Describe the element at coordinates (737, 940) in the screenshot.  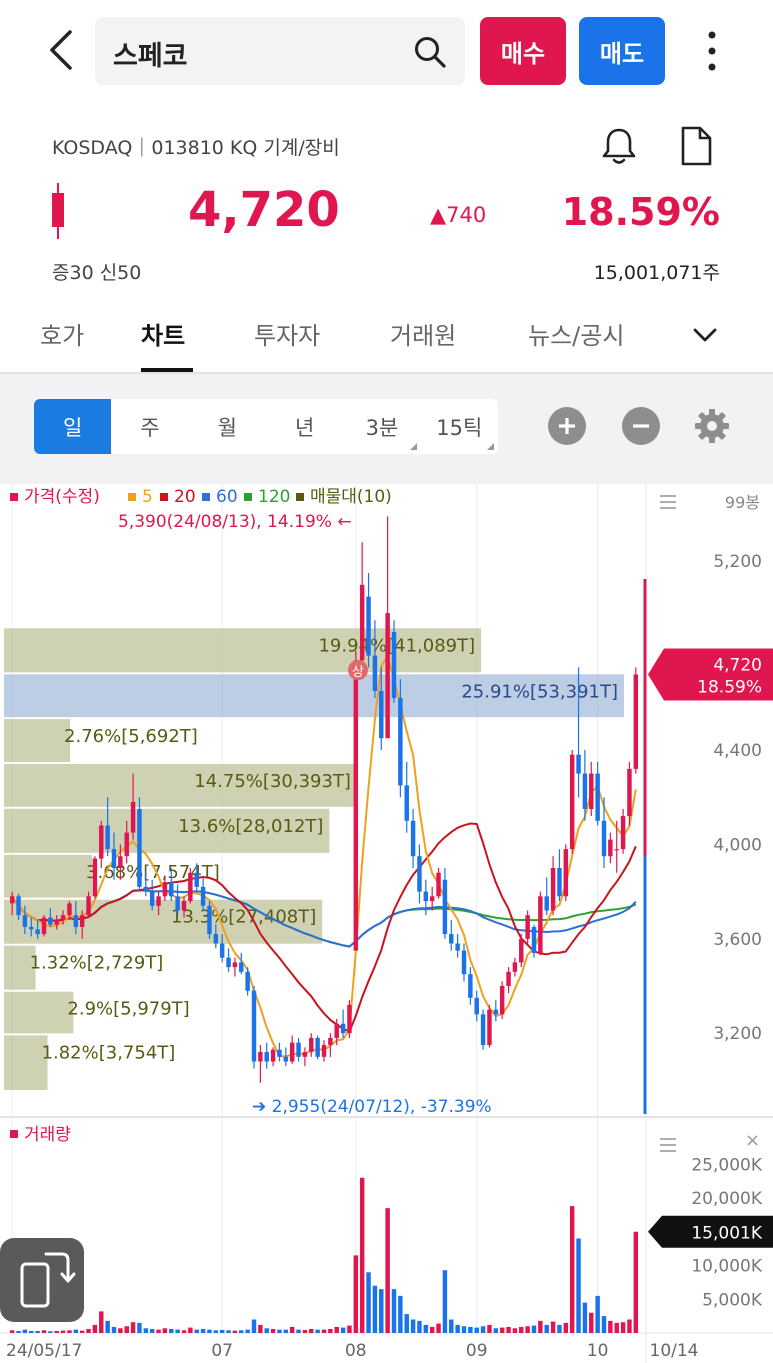
I see `price-tick-label: 3,600` at that location.